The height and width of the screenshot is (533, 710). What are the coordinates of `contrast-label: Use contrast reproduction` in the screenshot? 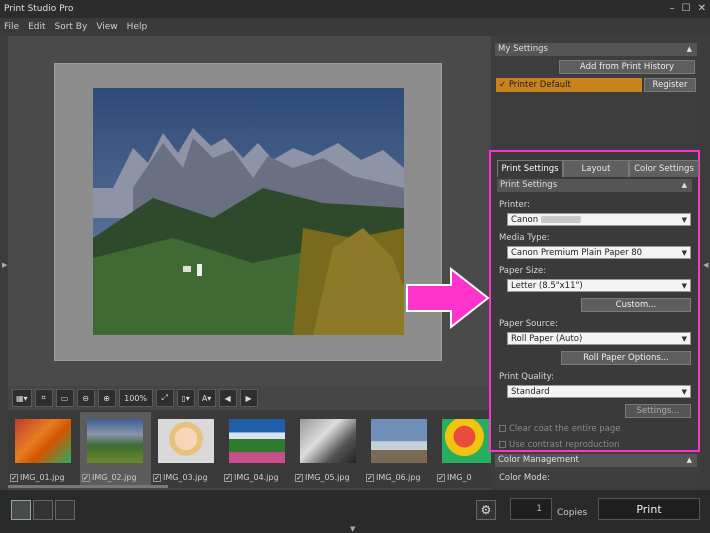 It's located at (564, 445).